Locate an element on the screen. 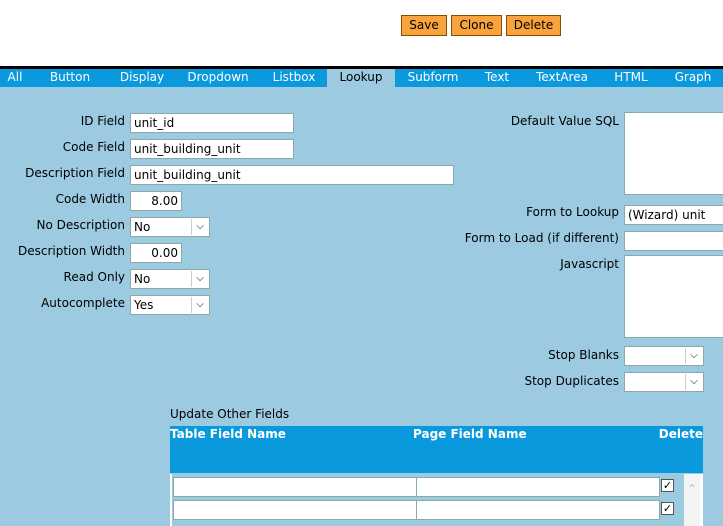 This screenshot has width=723, height=526. stop-blanks-select: ⌵ is located at coordinates (664, 356).